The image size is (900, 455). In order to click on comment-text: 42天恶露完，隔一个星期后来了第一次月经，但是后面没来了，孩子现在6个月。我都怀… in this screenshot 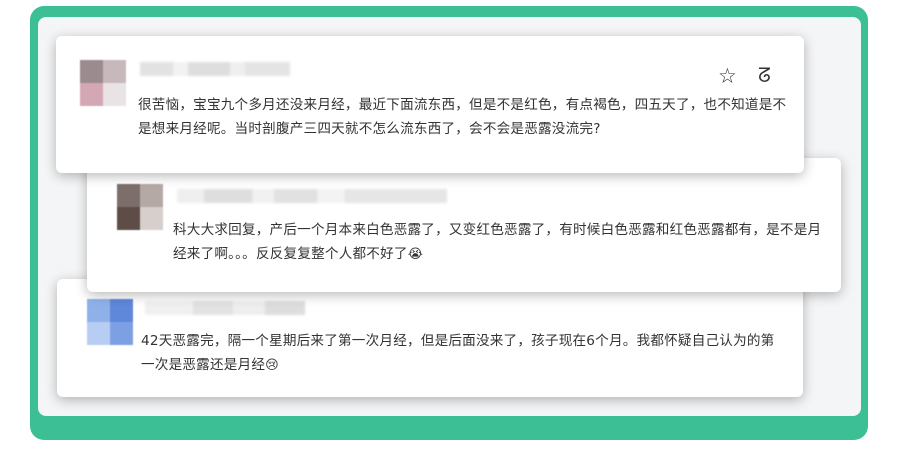, I will do `click(458, 353)`.